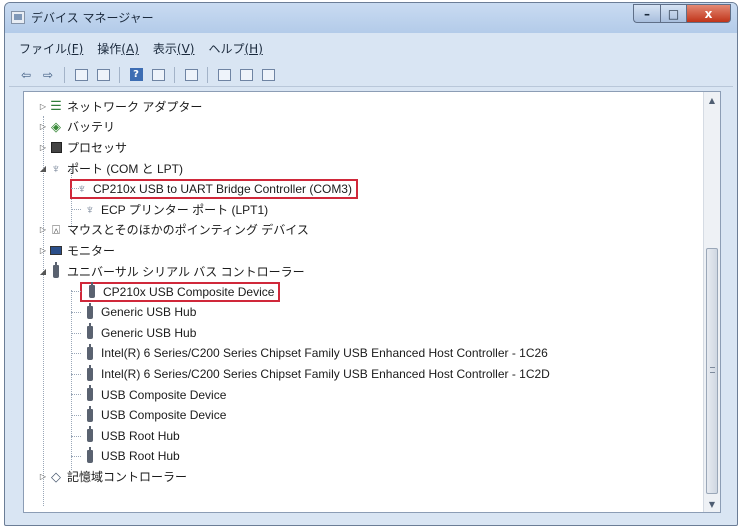 This screenshot has height=530, width=742. I want to click on tree-item-label: ポート (COM と LPT), so click(125, 168).